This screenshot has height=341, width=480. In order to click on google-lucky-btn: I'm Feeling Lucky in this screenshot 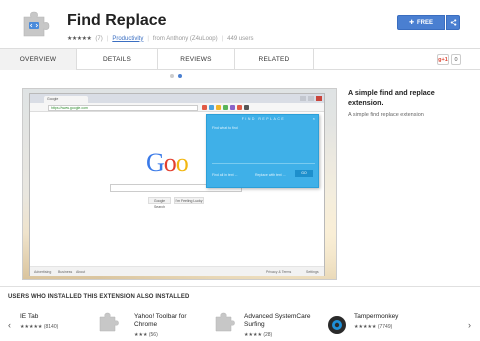, I will do `click(189, 200)`.